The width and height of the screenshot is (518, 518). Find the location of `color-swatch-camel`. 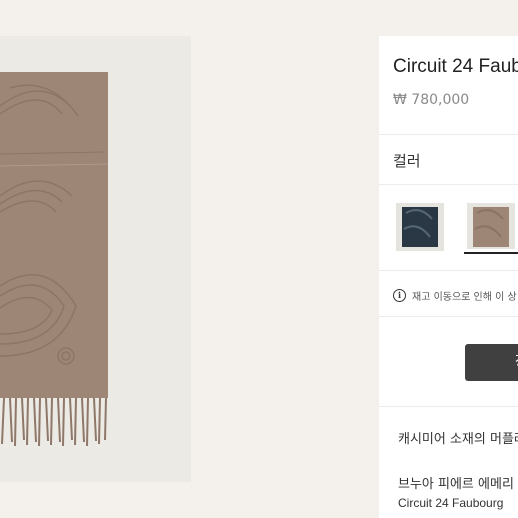

color-swatch-camel is located at coordinates (491, 227).